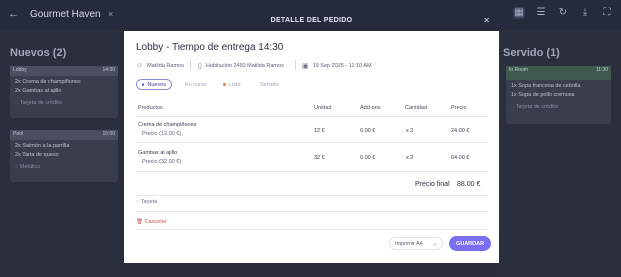  I want to click on card-location: Pool, so click(18, 134).